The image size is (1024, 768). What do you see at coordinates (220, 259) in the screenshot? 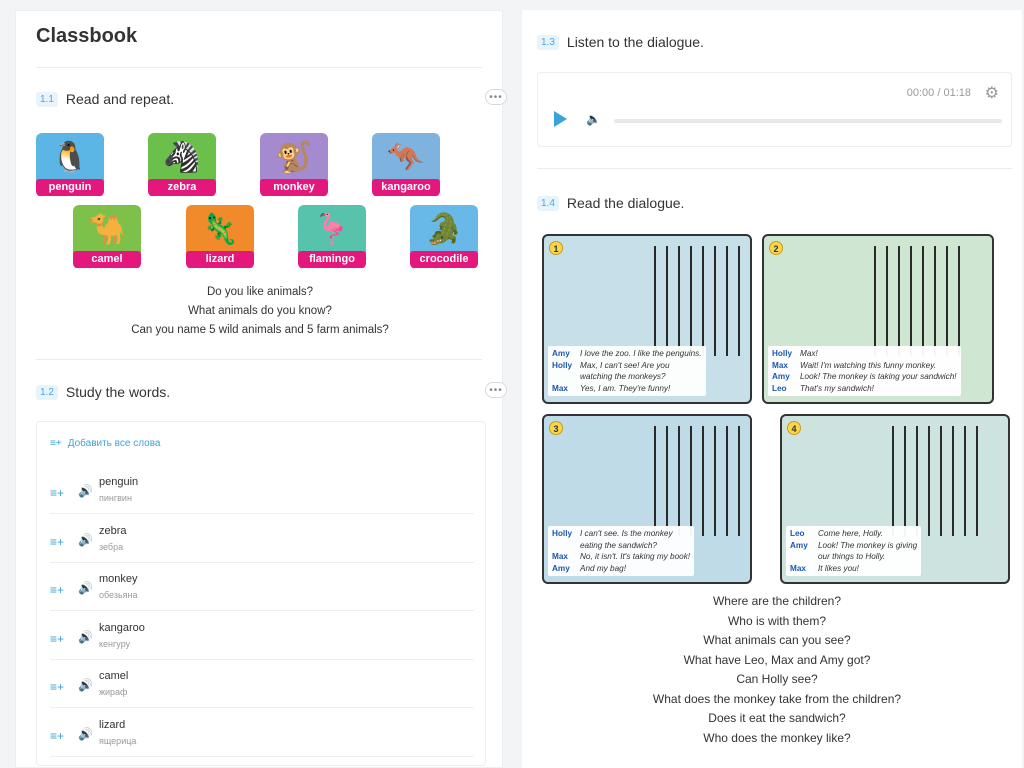
I see `animal-label: lizard` at bounding box center [220, 259].